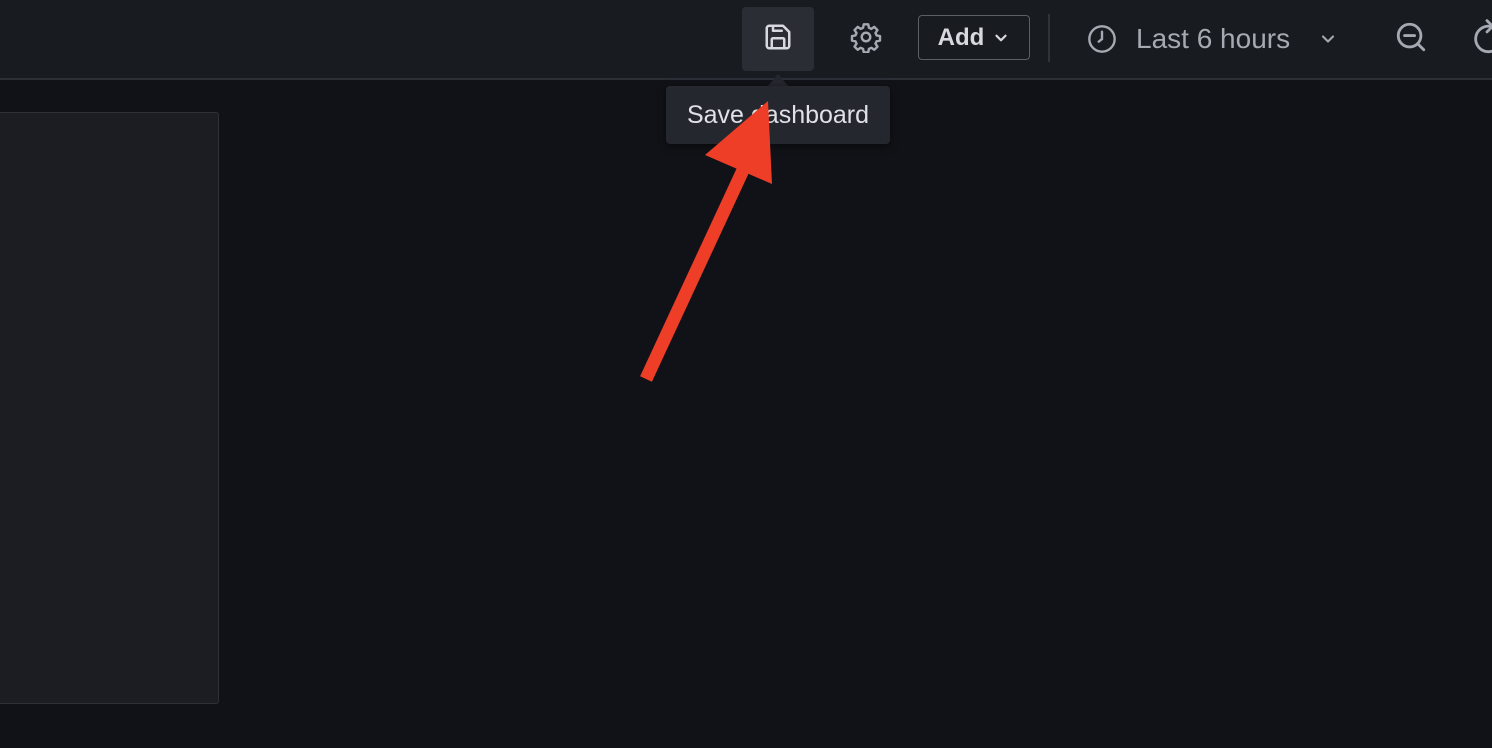  I want to click on save-icon, so click(778, 39).